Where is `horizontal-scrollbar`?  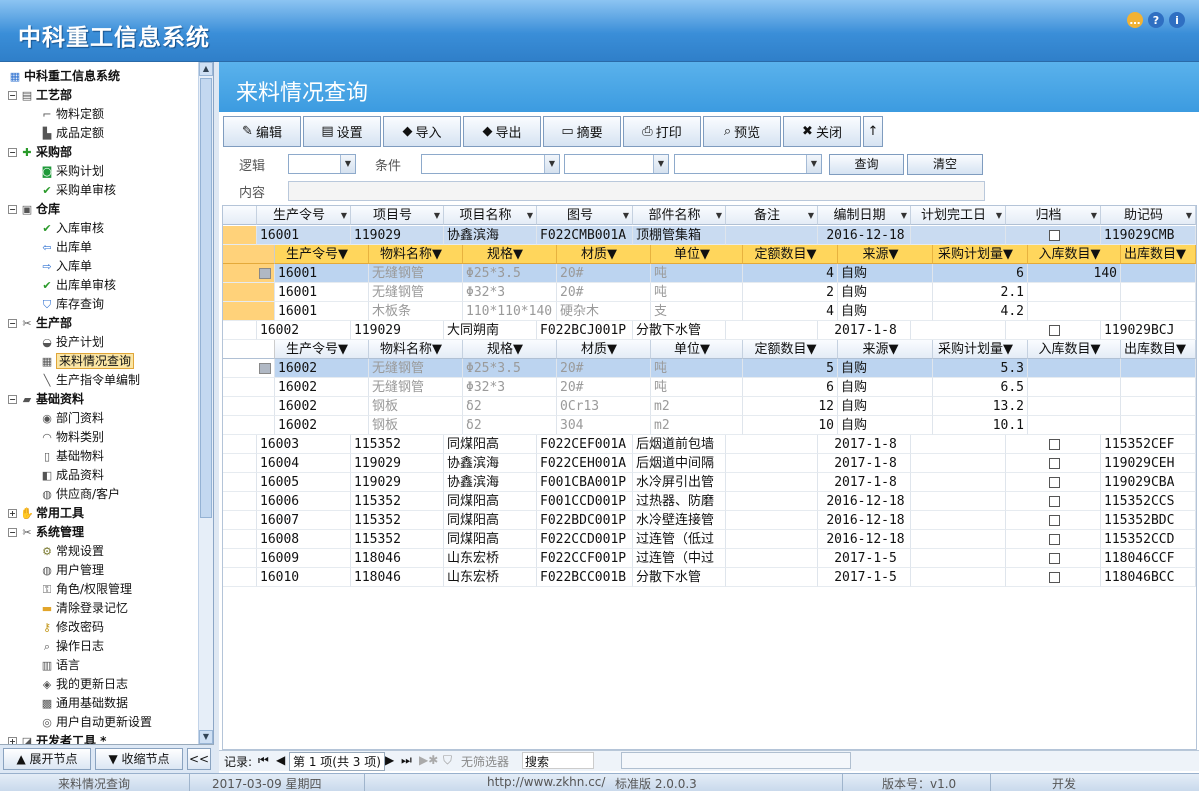 horizontal-scrollbar is located at coordinates (736, 760).